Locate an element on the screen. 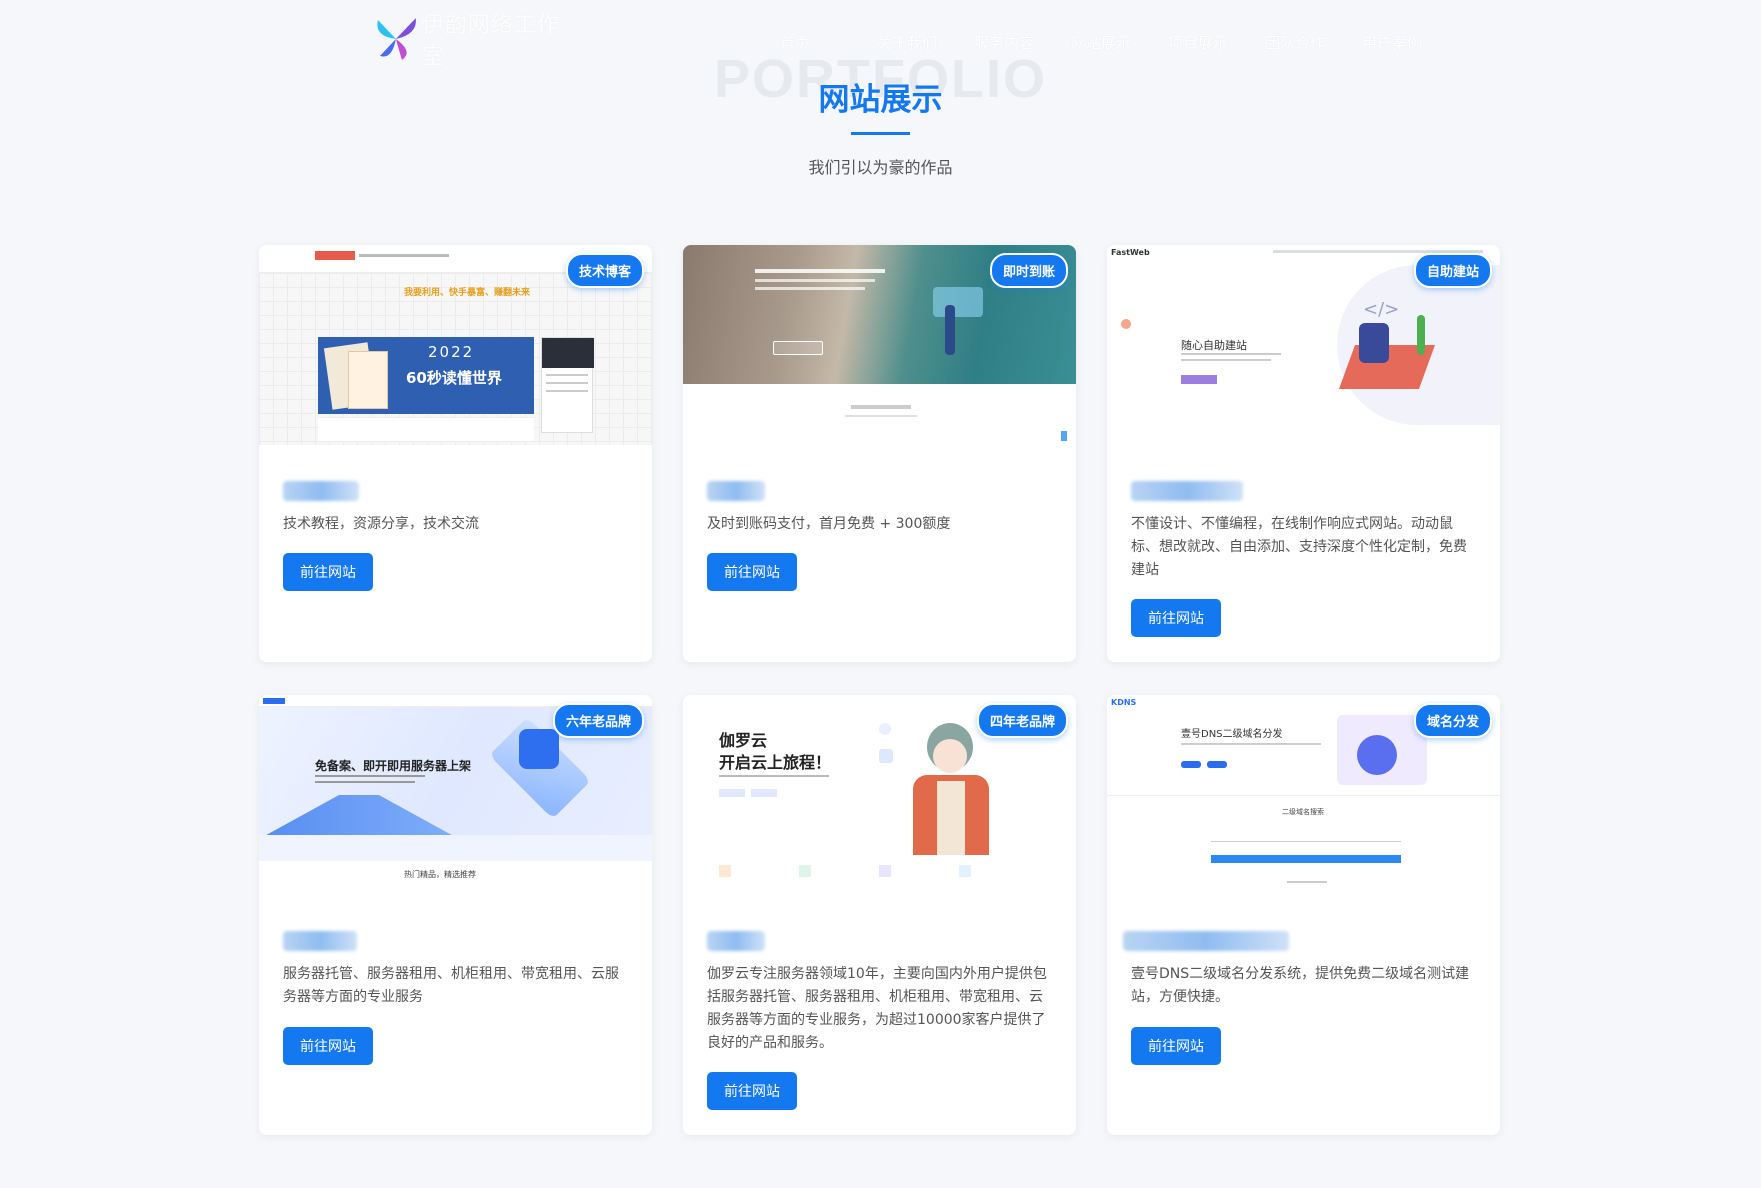  section-subtitle: 我们引以为豪的作品 is located at coordinates (880, 167).